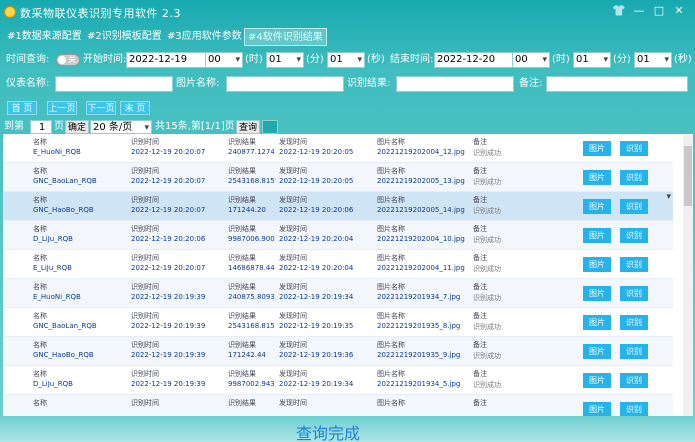  I want to click on next-page-button: 下一页, so click(101, 108).